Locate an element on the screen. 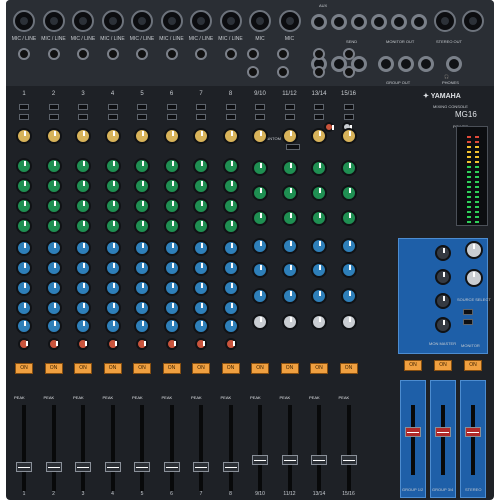 The height and width of the screenshot is (500, 500). stereo-out-xlr-jack is located at coordinates (473, 21).